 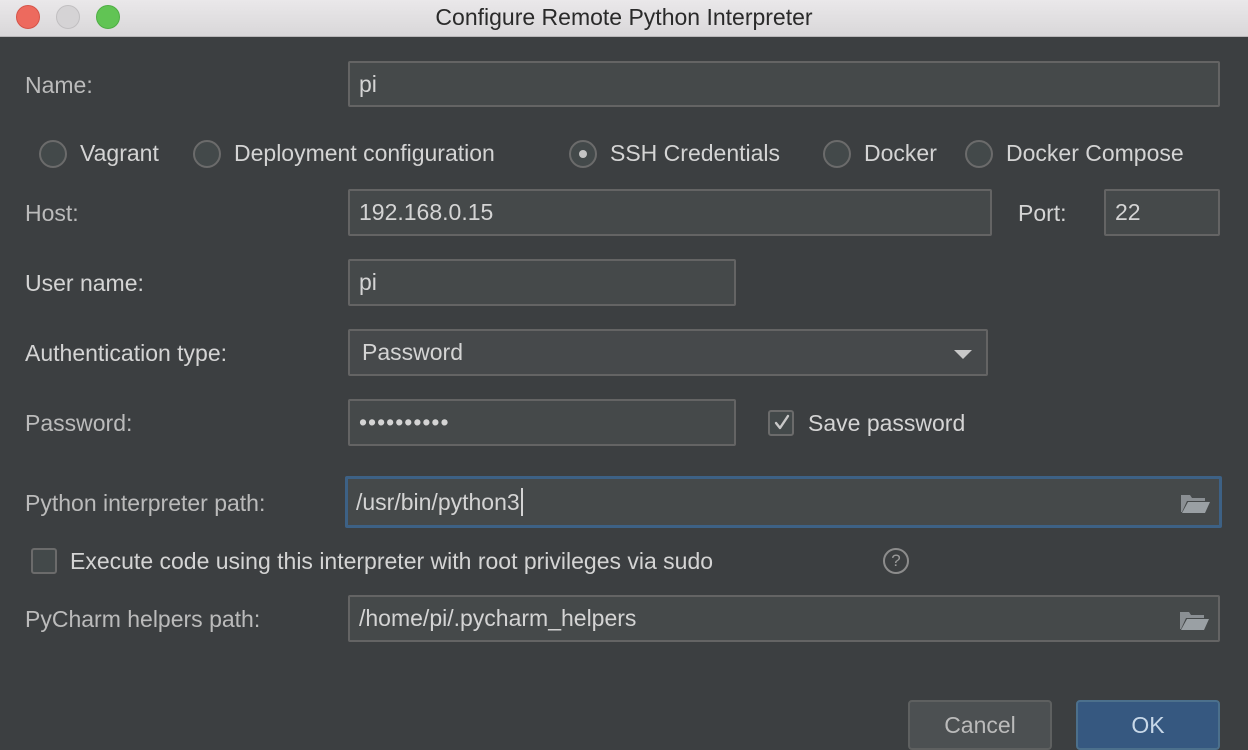 I want to click on port-label: Port:, so click(x=1042, y=213).